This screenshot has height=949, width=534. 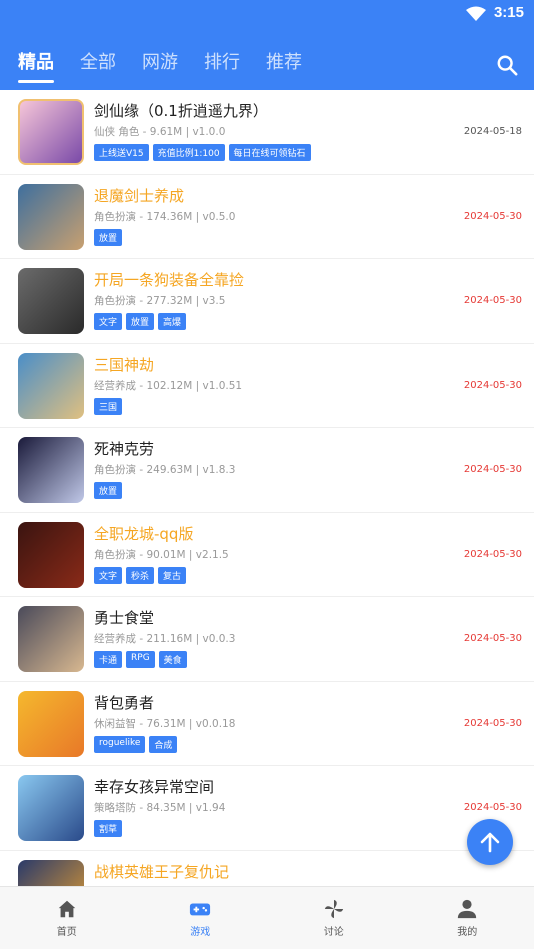 I want to click on nav-games-label: 游戏, so click(x=200, y=932).